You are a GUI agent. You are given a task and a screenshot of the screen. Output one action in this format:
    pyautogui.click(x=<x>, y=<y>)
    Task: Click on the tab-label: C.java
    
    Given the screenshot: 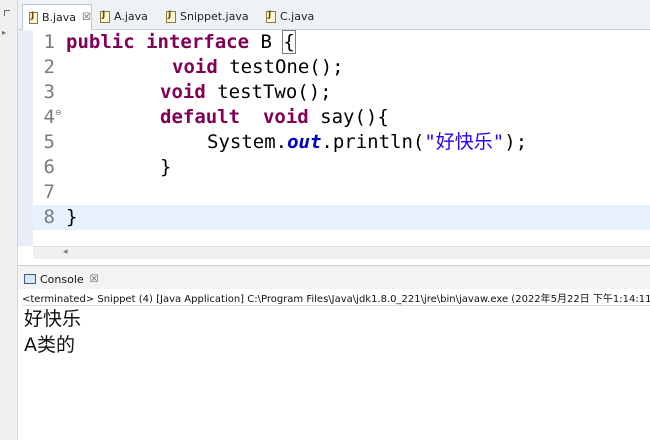 What is the action you would take?
    pyautogui.click(x=297, y=16)
    